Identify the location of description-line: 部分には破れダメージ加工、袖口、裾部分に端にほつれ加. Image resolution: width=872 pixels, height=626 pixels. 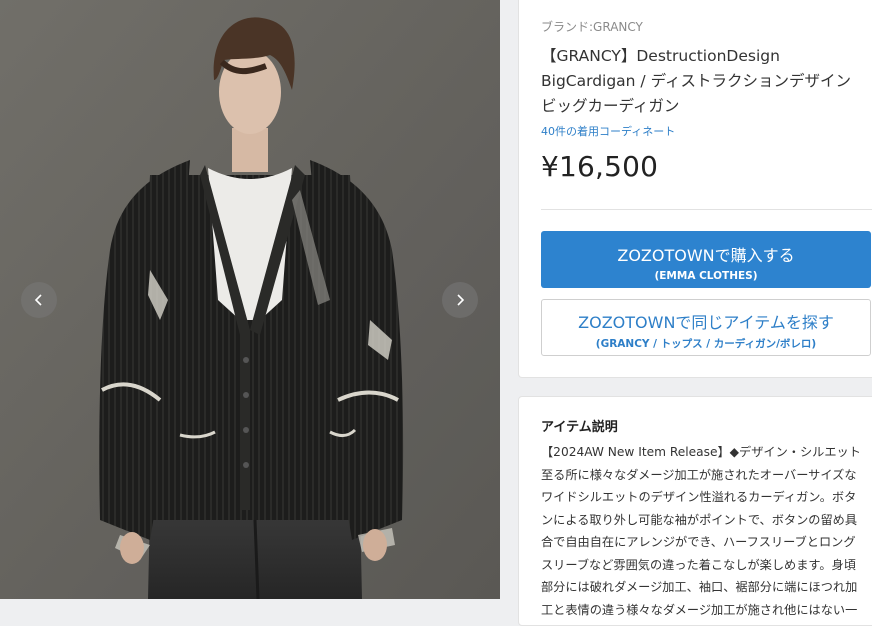
(699, 587).